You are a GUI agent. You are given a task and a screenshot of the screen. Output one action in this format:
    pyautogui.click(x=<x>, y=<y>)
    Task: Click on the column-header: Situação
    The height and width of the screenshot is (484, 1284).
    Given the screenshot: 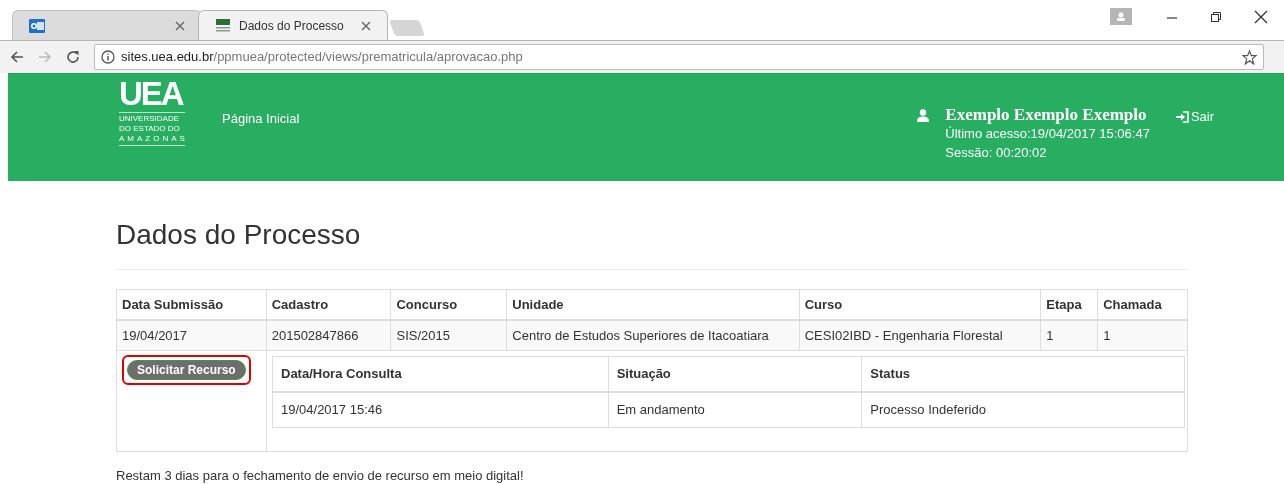 What is the action you would take?
    pyautogui.click(x=734, y=374)
    